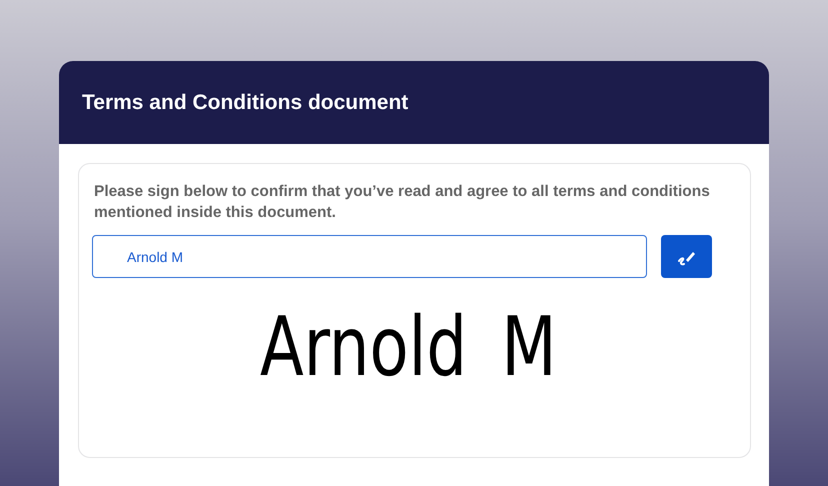 This screenshot has width=828, height=486. What do you see at coordinates (245, 102) in the screenshot?
I see `window-title: Terms and Conditions document` at bounding box center [245, 102].